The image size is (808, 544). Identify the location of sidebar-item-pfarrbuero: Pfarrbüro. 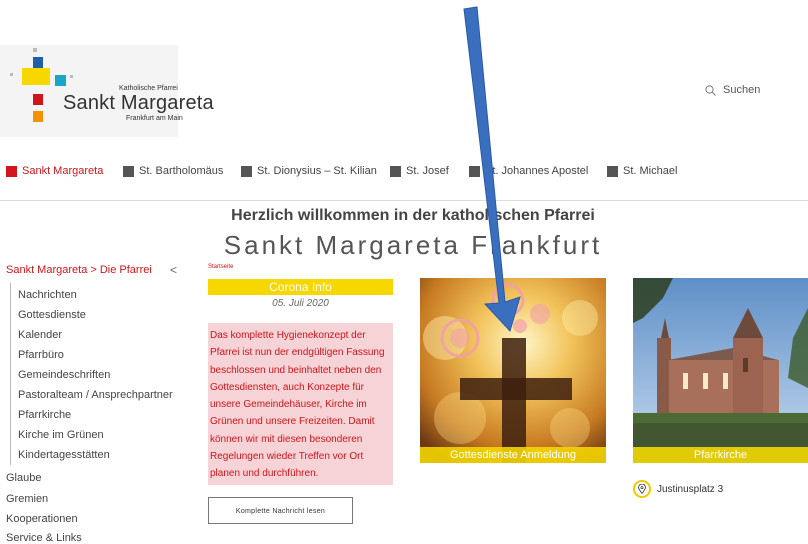
(41, 355).